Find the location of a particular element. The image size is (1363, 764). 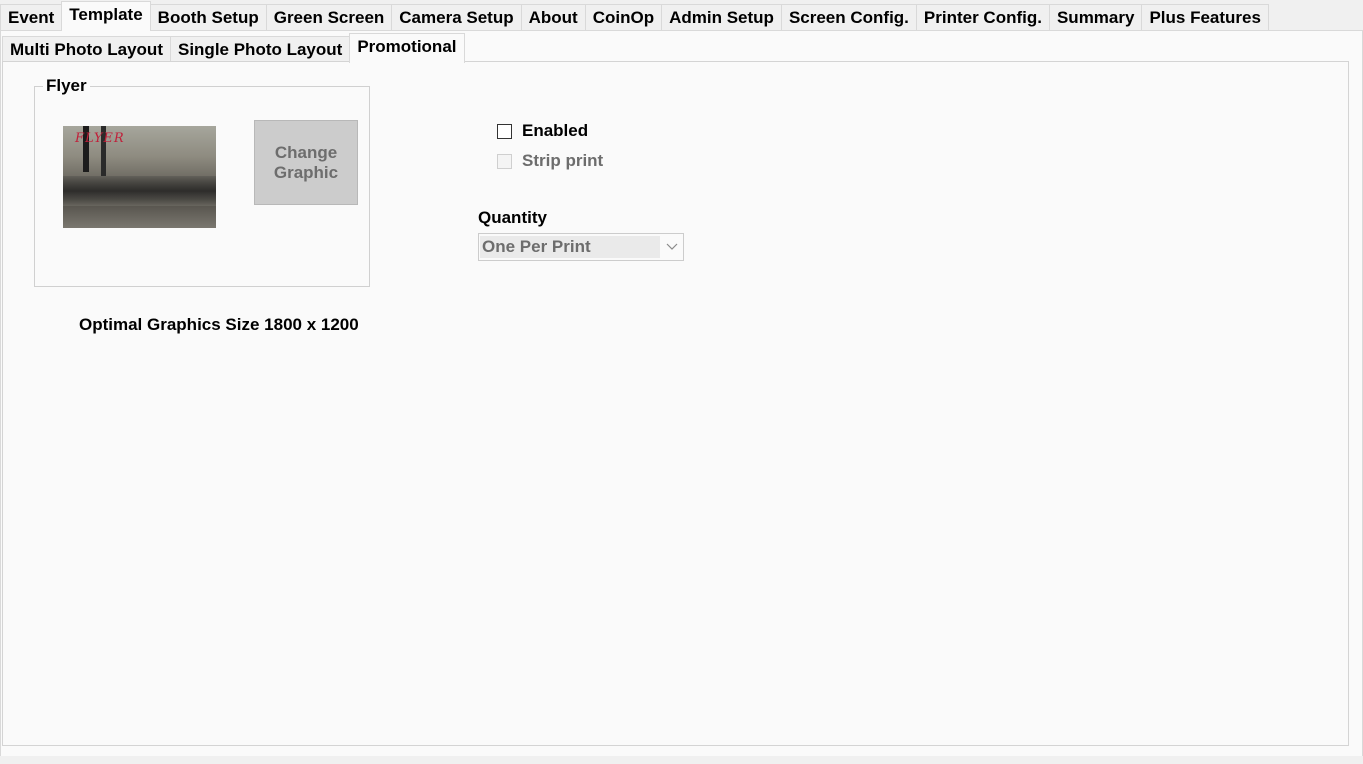

enabled-label: Enabled is located at coordinates (555, 130).